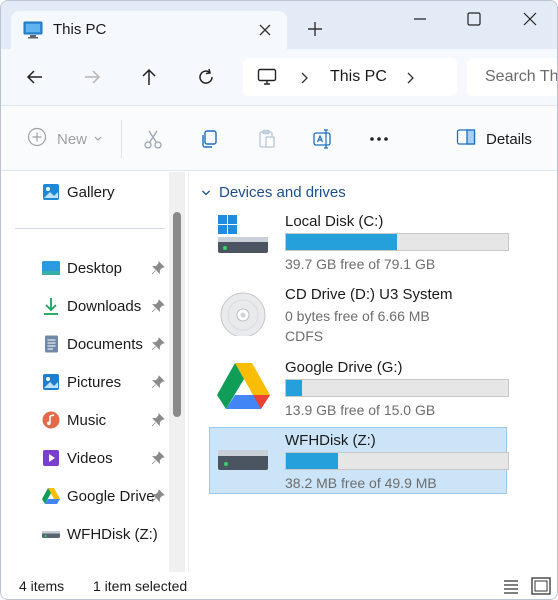 The height and width of the screenshot is (600, 558). I want to click on cd-drive-icon, so click(244, 312).